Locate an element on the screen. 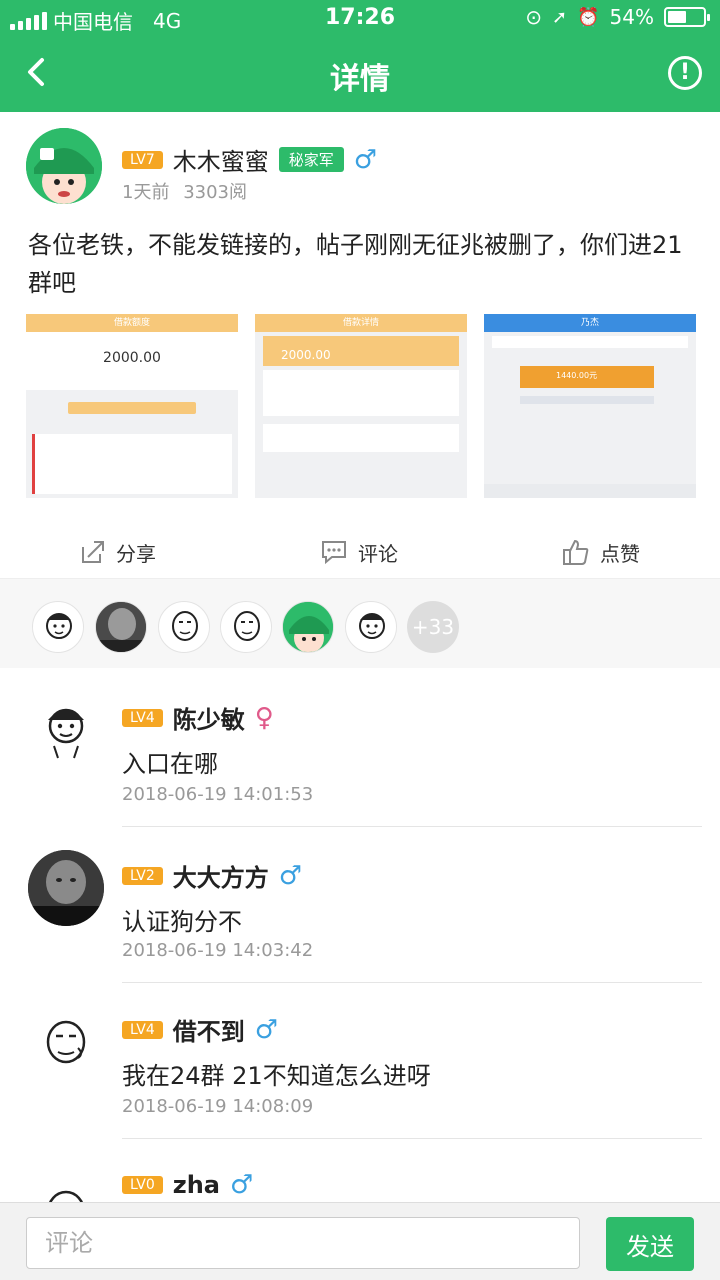 Image resolution: width=720 pixels, height=1280 pixels. info-circle-icon: ! is located at coordinates (685, 72).